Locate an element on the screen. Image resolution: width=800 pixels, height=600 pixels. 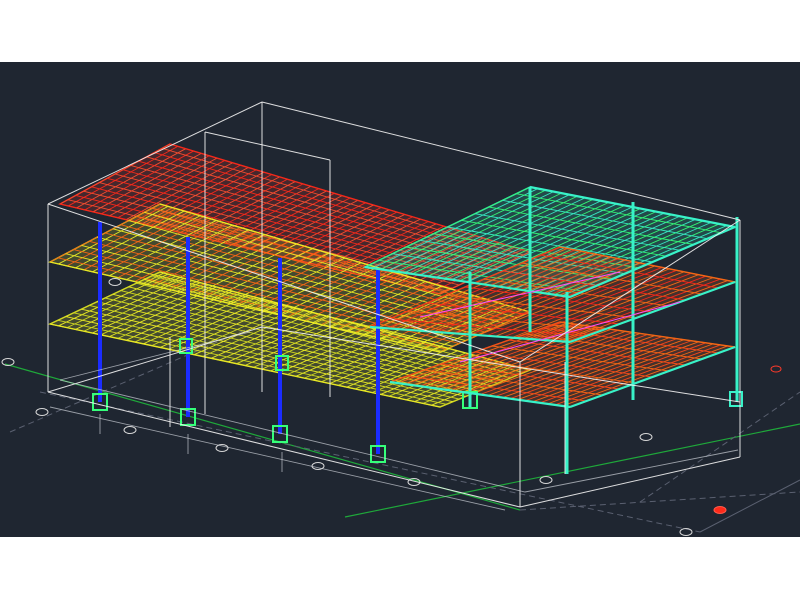
red-grid-bubble-icon is located at coordinates (720, 510).